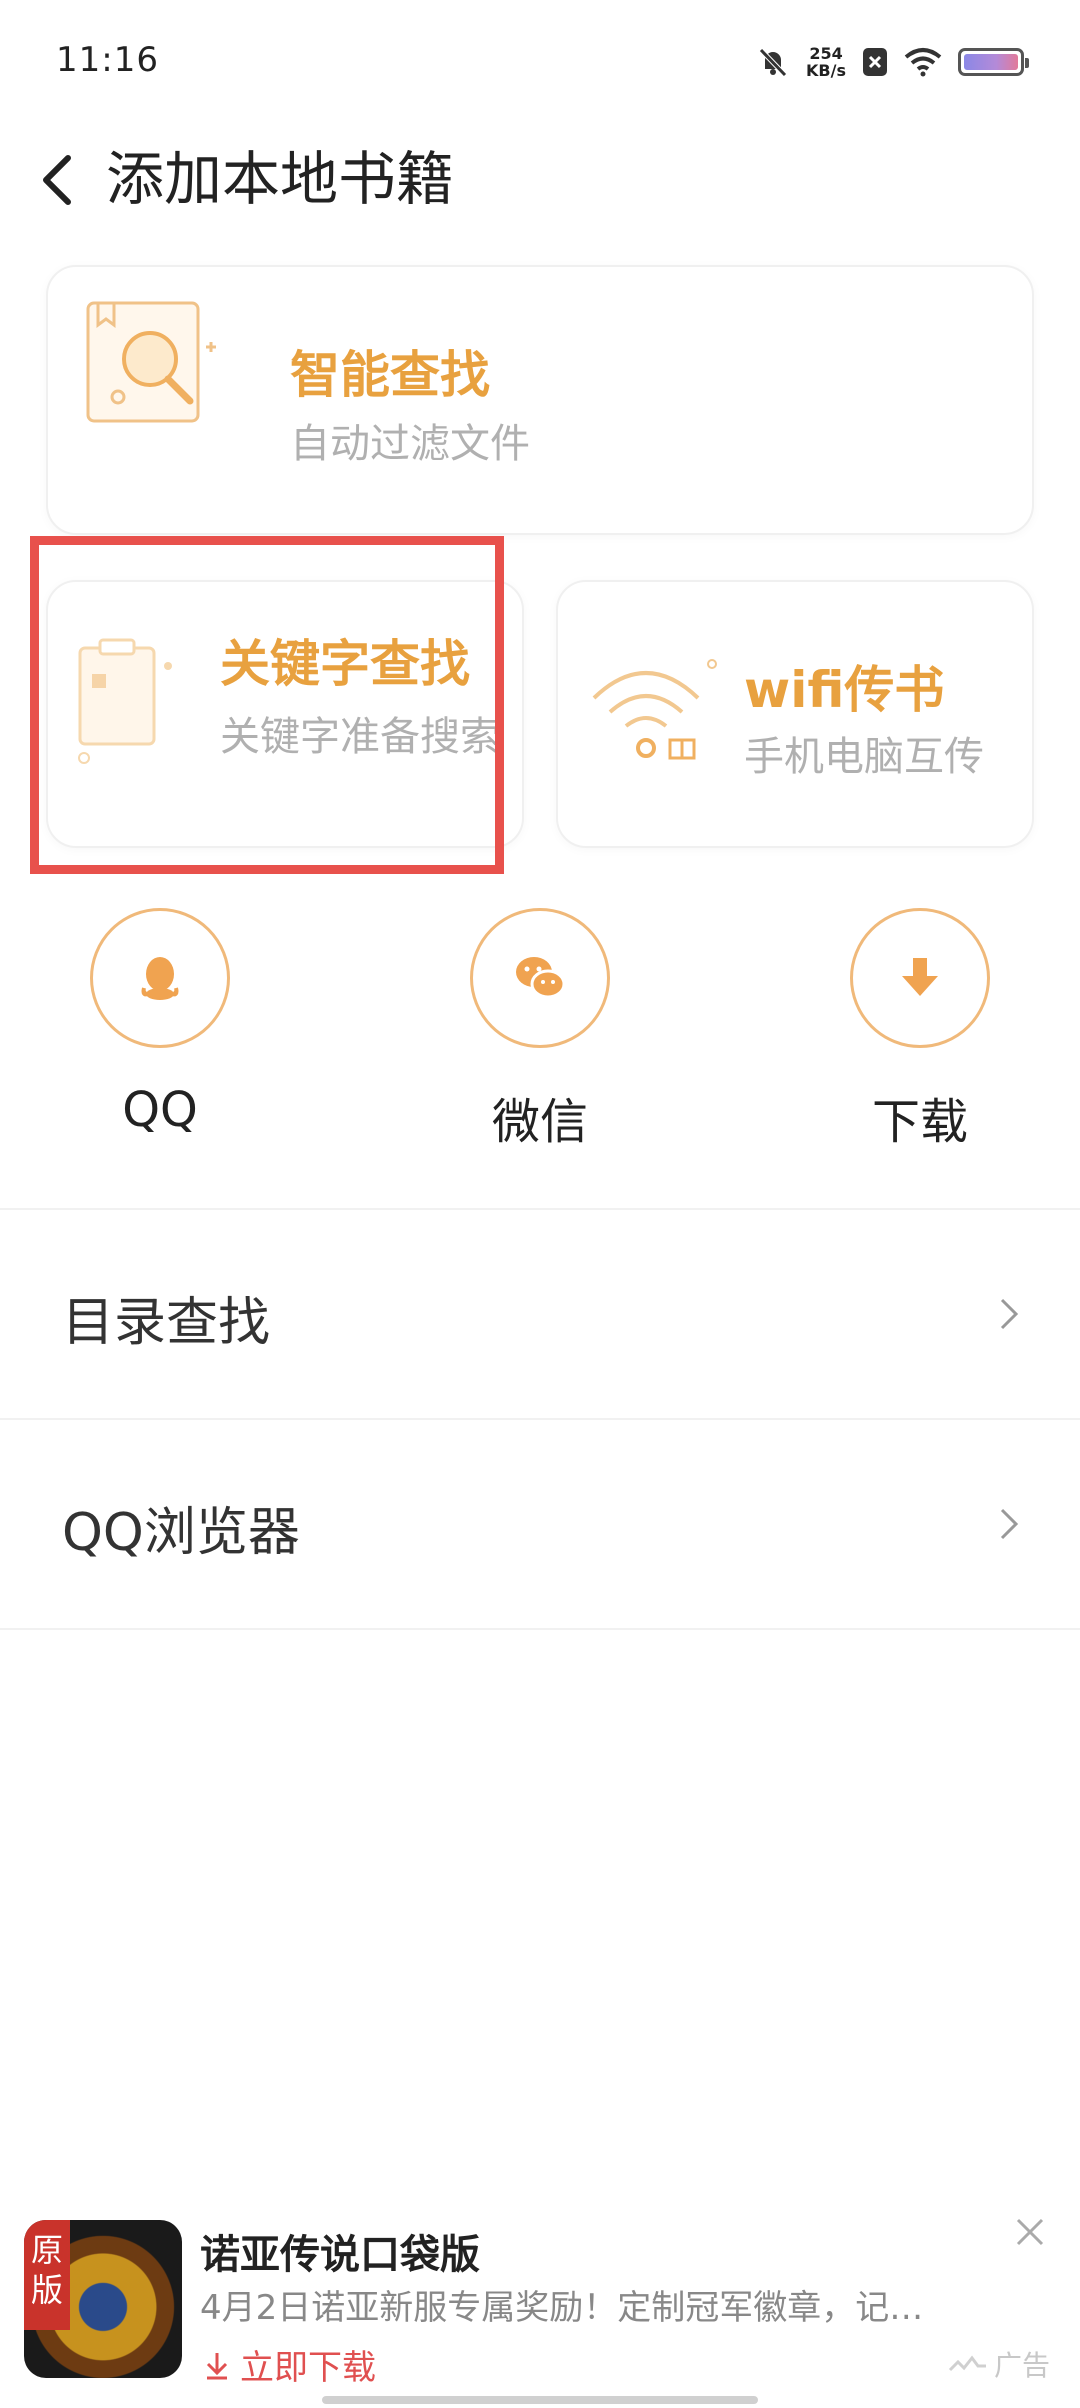 The height and width of the screenshot is (2408, 1080). I want to click on wifi-transfer-icon, so click(654, 709).